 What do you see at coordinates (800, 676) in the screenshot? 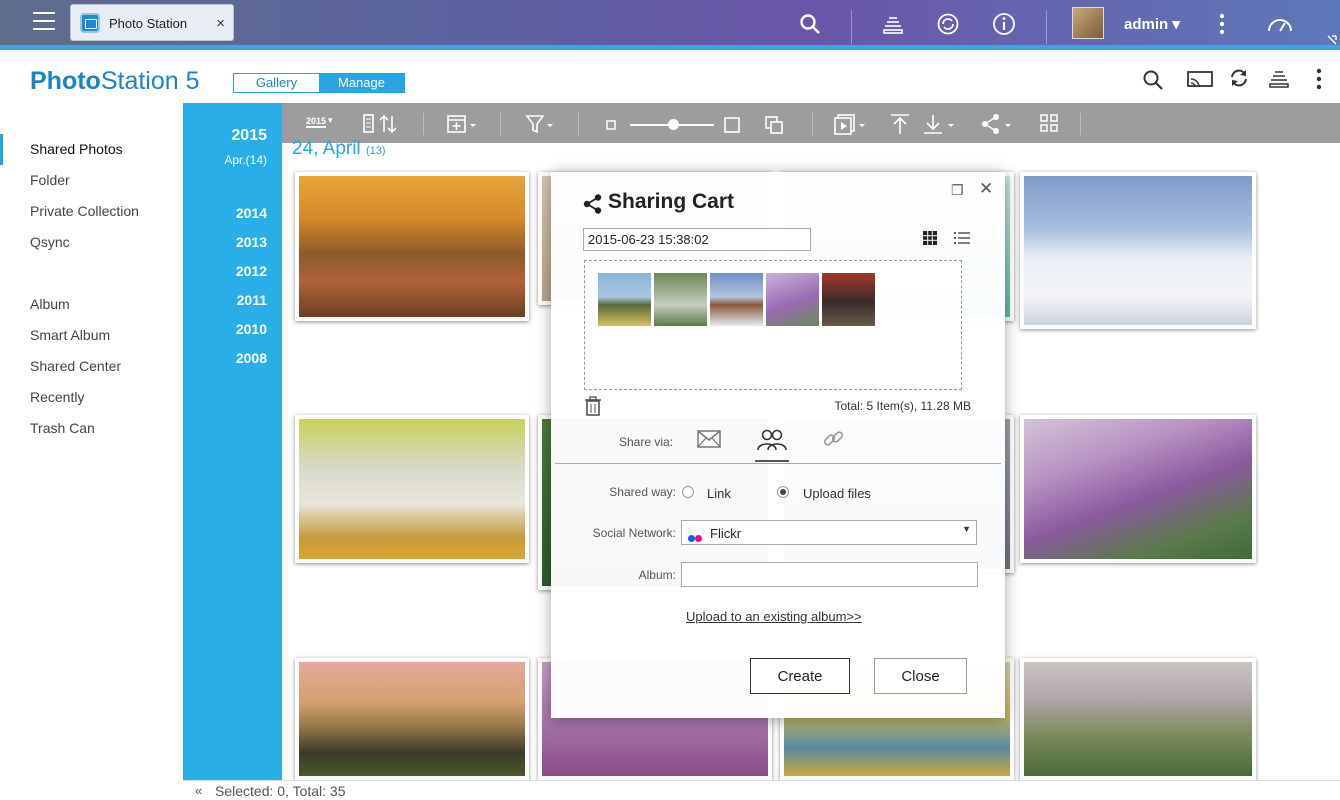
I see `create-button: Create` at bounding box center [800, 676].